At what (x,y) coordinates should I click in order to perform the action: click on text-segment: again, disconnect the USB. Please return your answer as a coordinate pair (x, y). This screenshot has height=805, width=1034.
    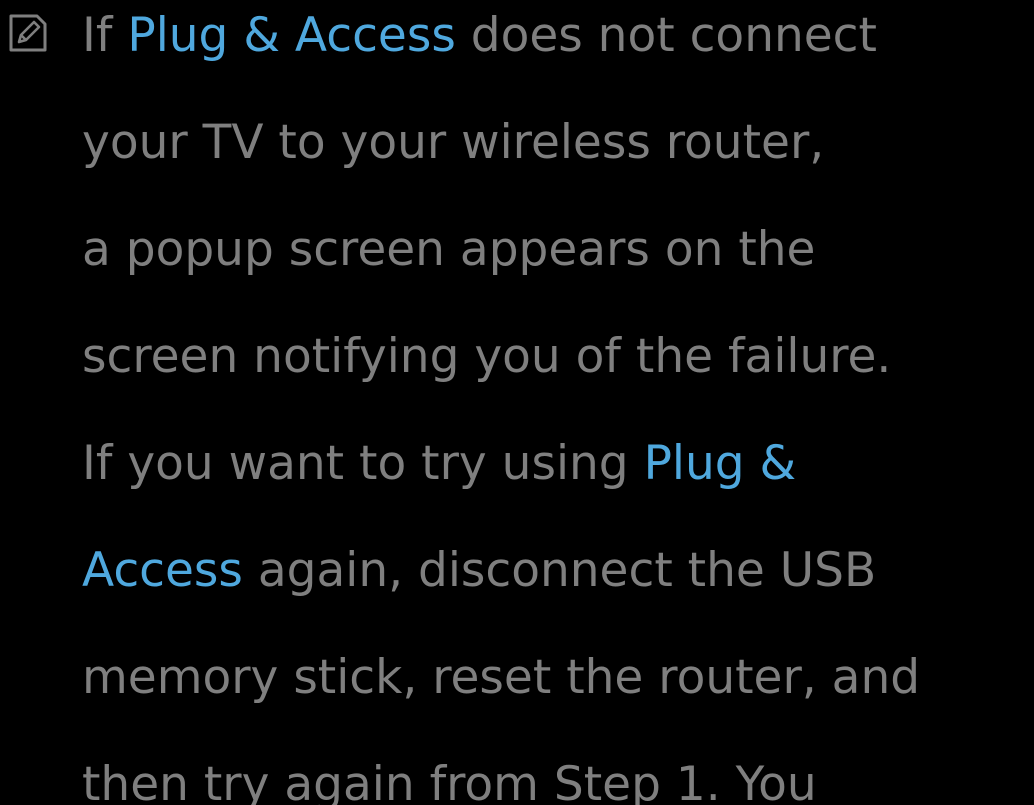
    Looking at the image, I should click on (559, 570).